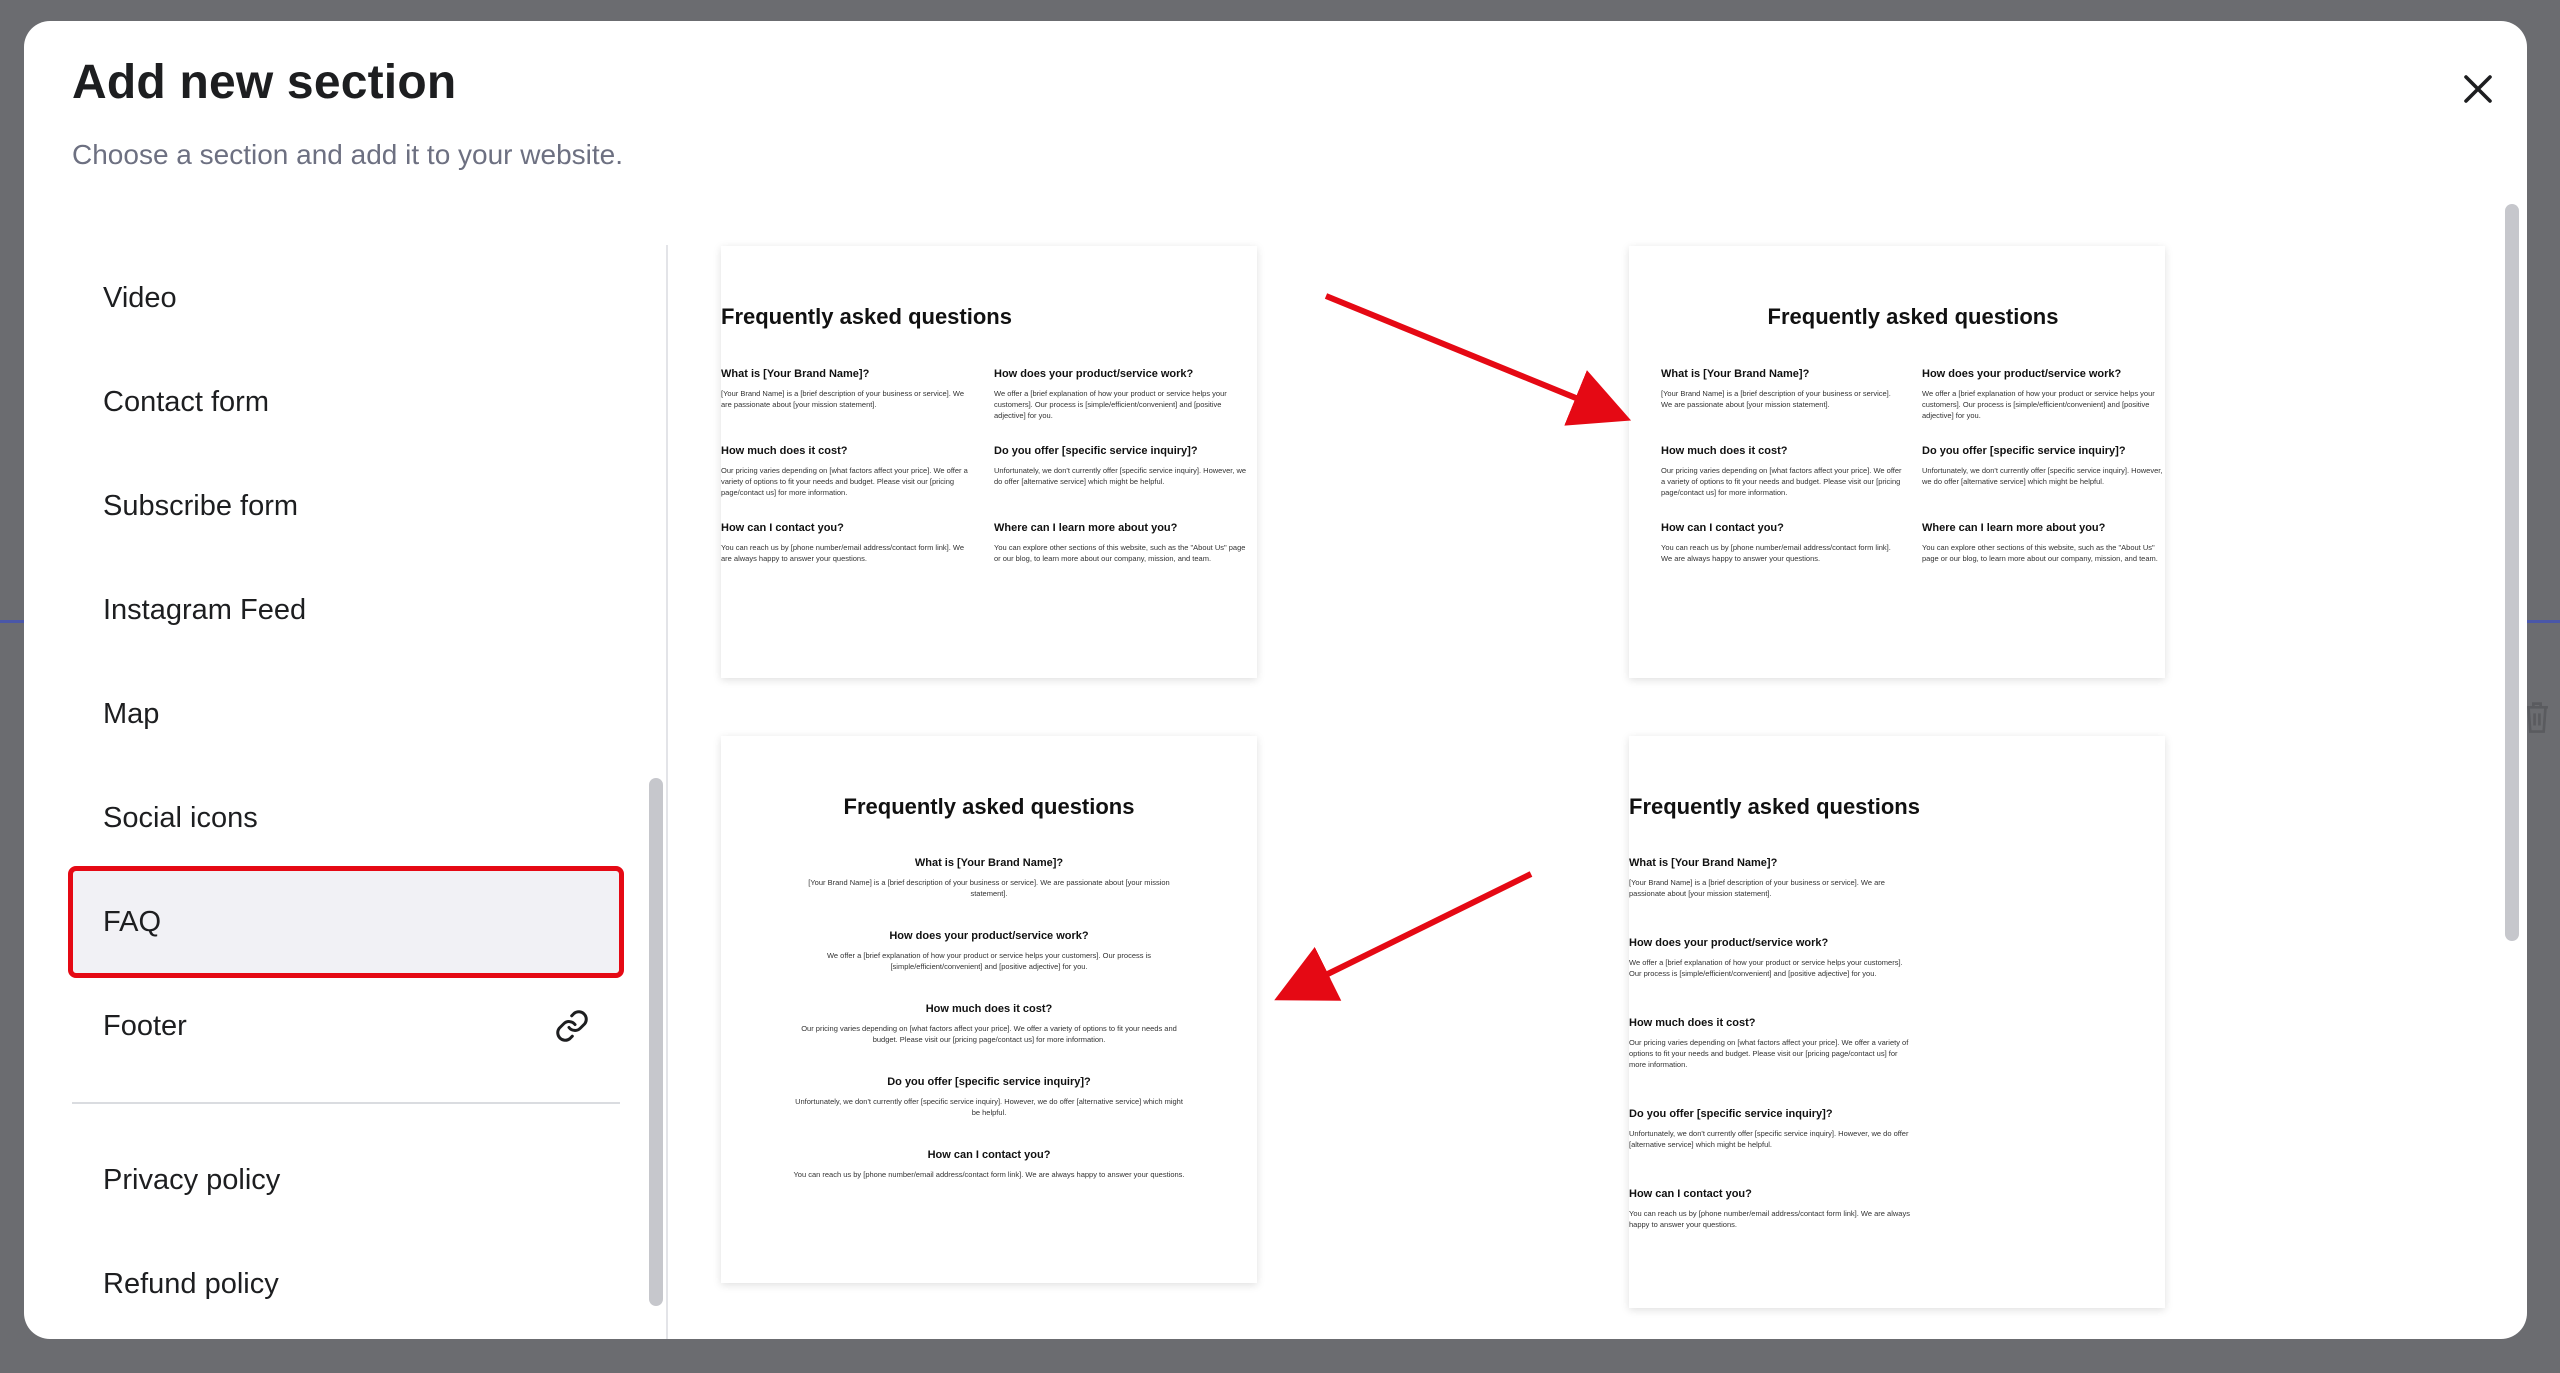  Describe the element at coordinates (140, 297) in the screenshot. I see `sidebar-item-label: Video` at that location.